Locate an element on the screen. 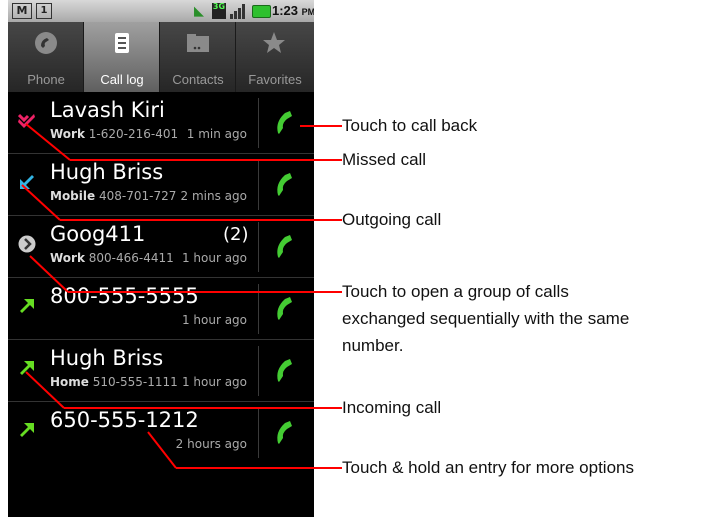 This screenshot has height=517, width=709. callout-line-outgoing-a is located at coordinates (41, 202).